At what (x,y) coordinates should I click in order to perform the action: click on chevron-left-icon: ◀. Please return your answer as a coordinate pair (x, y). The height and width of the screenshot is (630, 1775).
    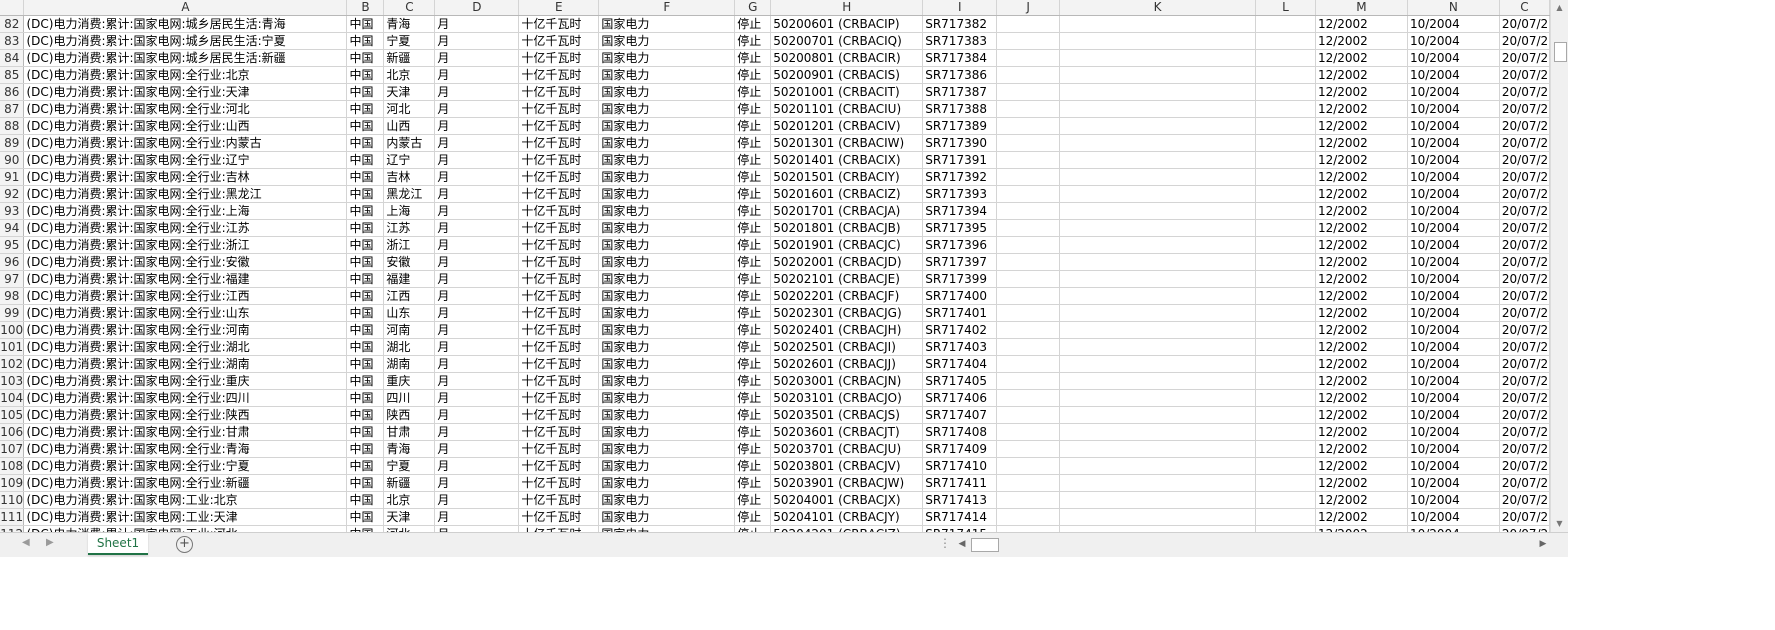
    Looking at the image, I should click on (26, 542).